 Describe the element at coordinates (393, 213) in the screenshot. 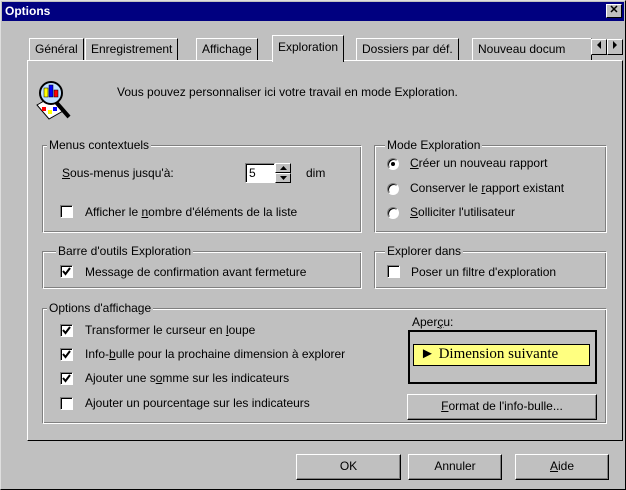

I see `radio-ask-user` at that location.